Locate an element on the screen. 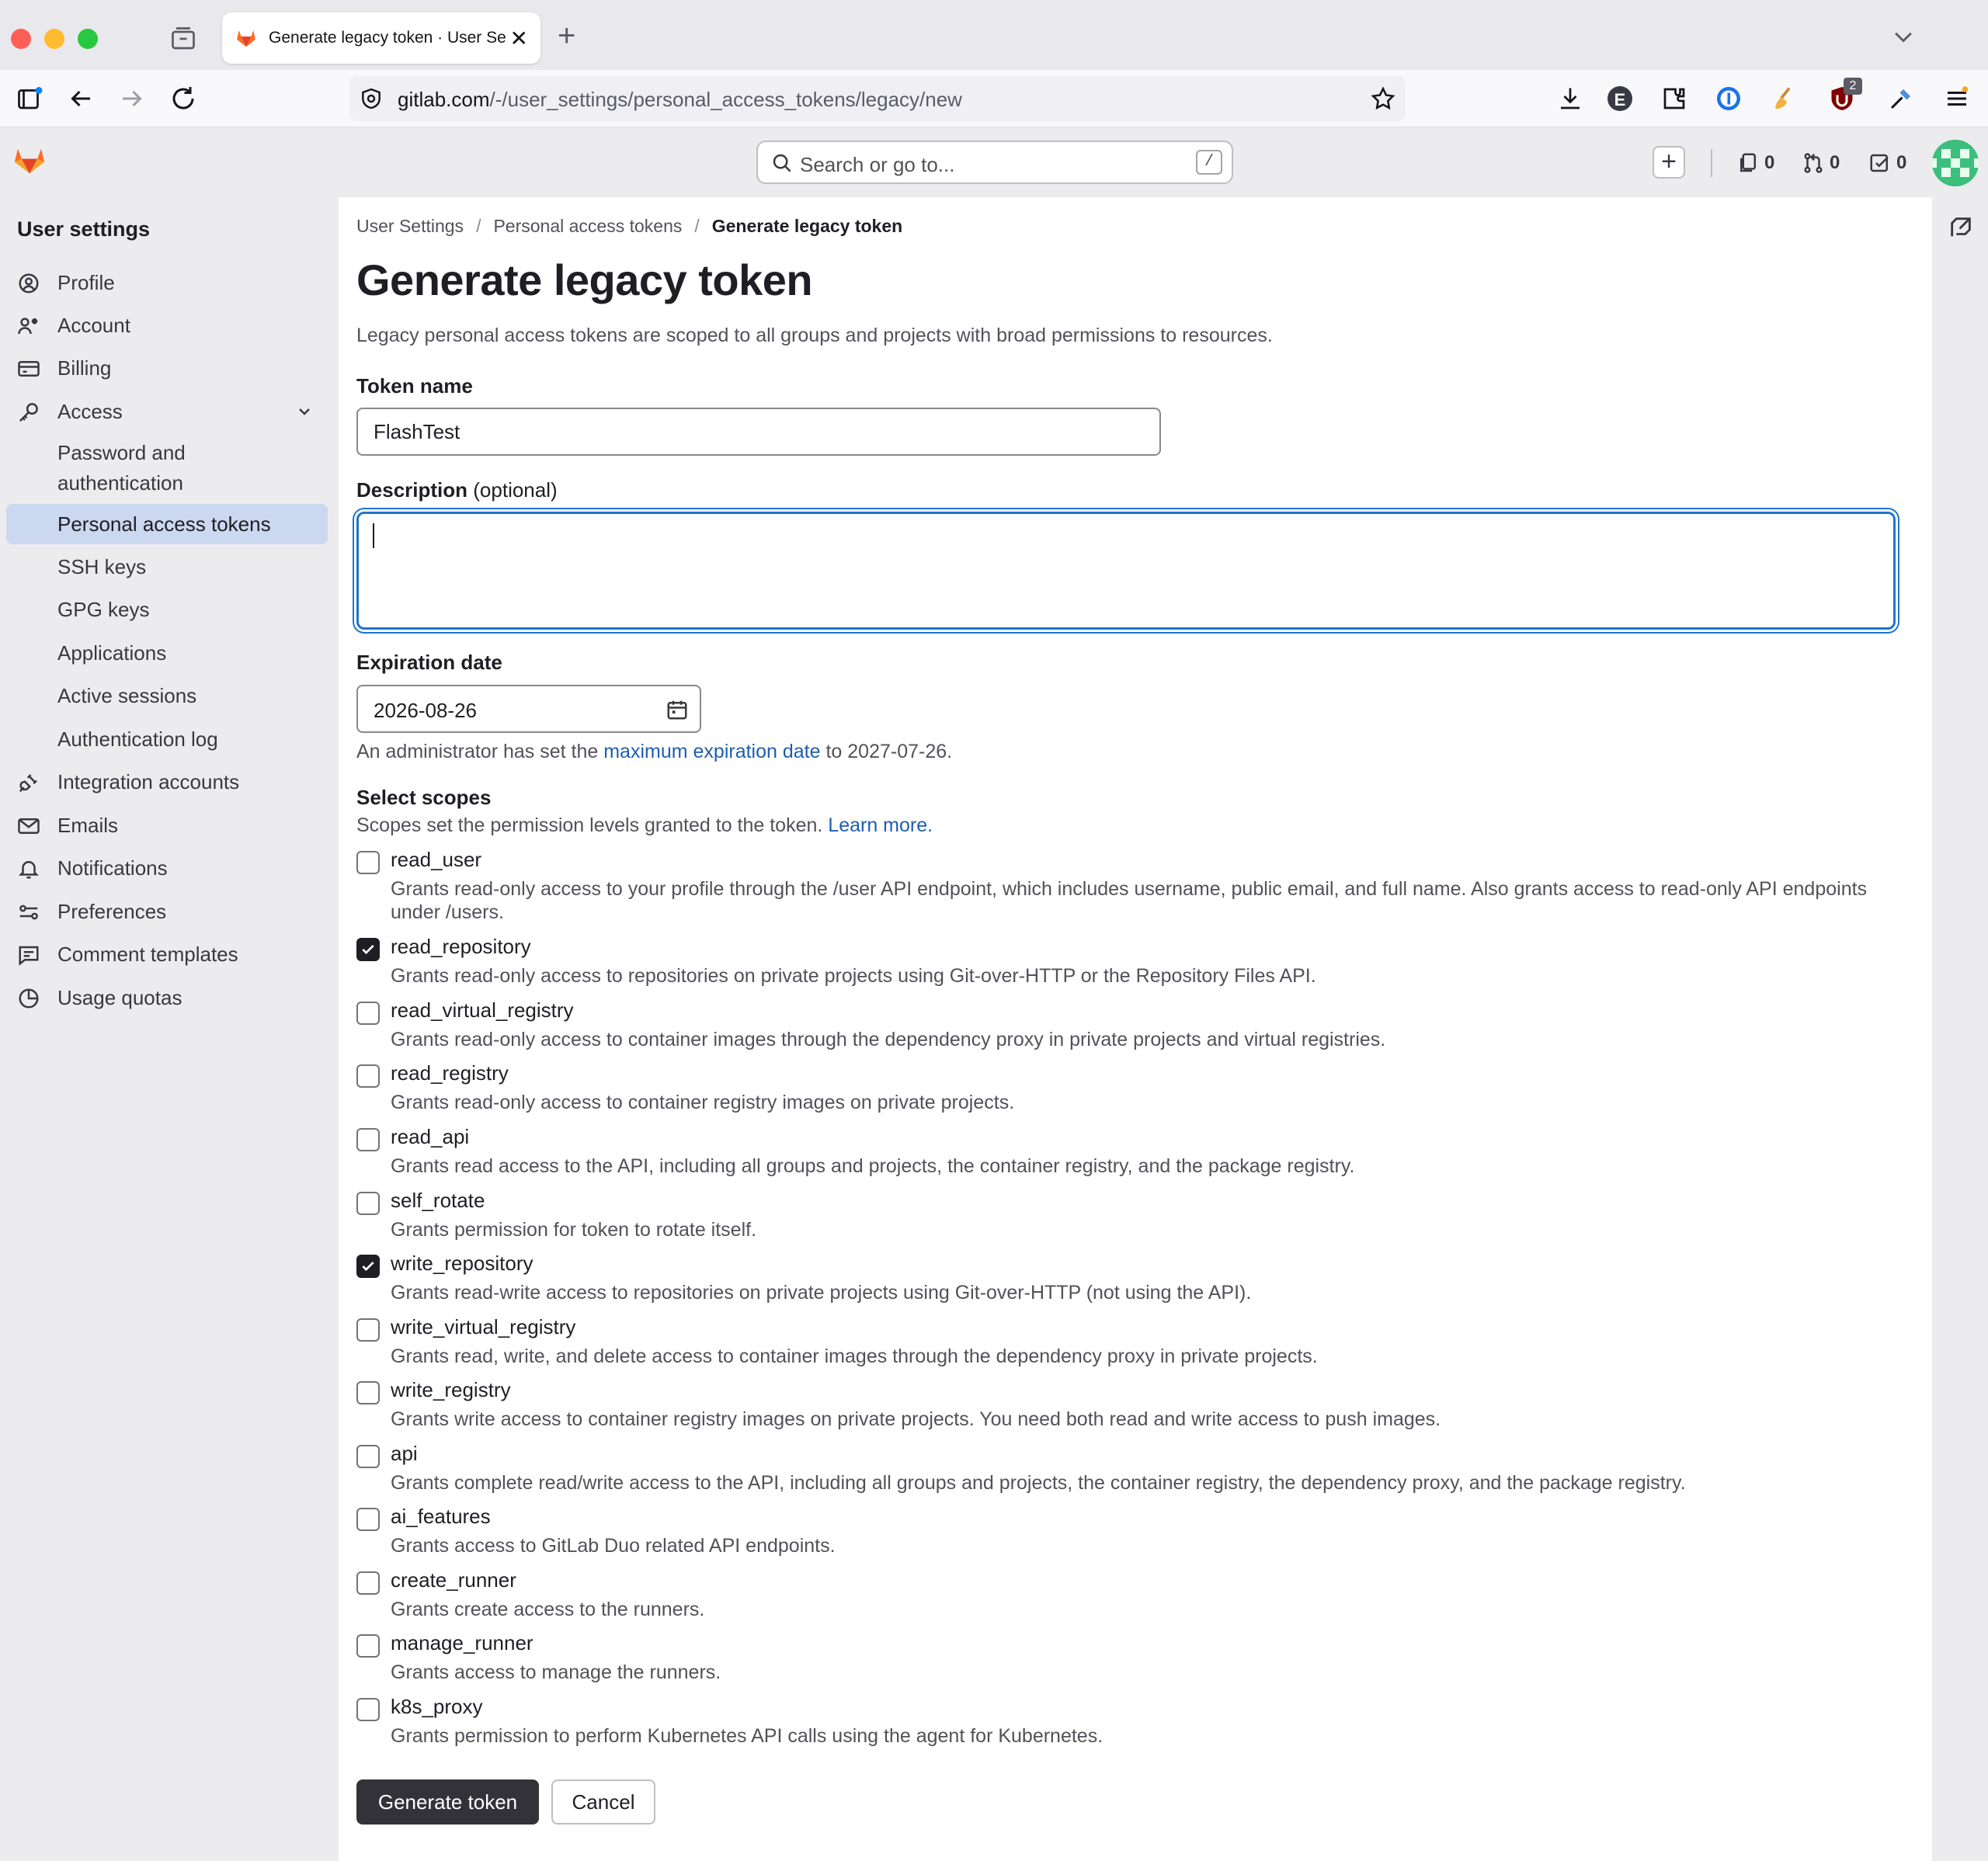  scope-name: read_user is located at coordinates (436, 860).